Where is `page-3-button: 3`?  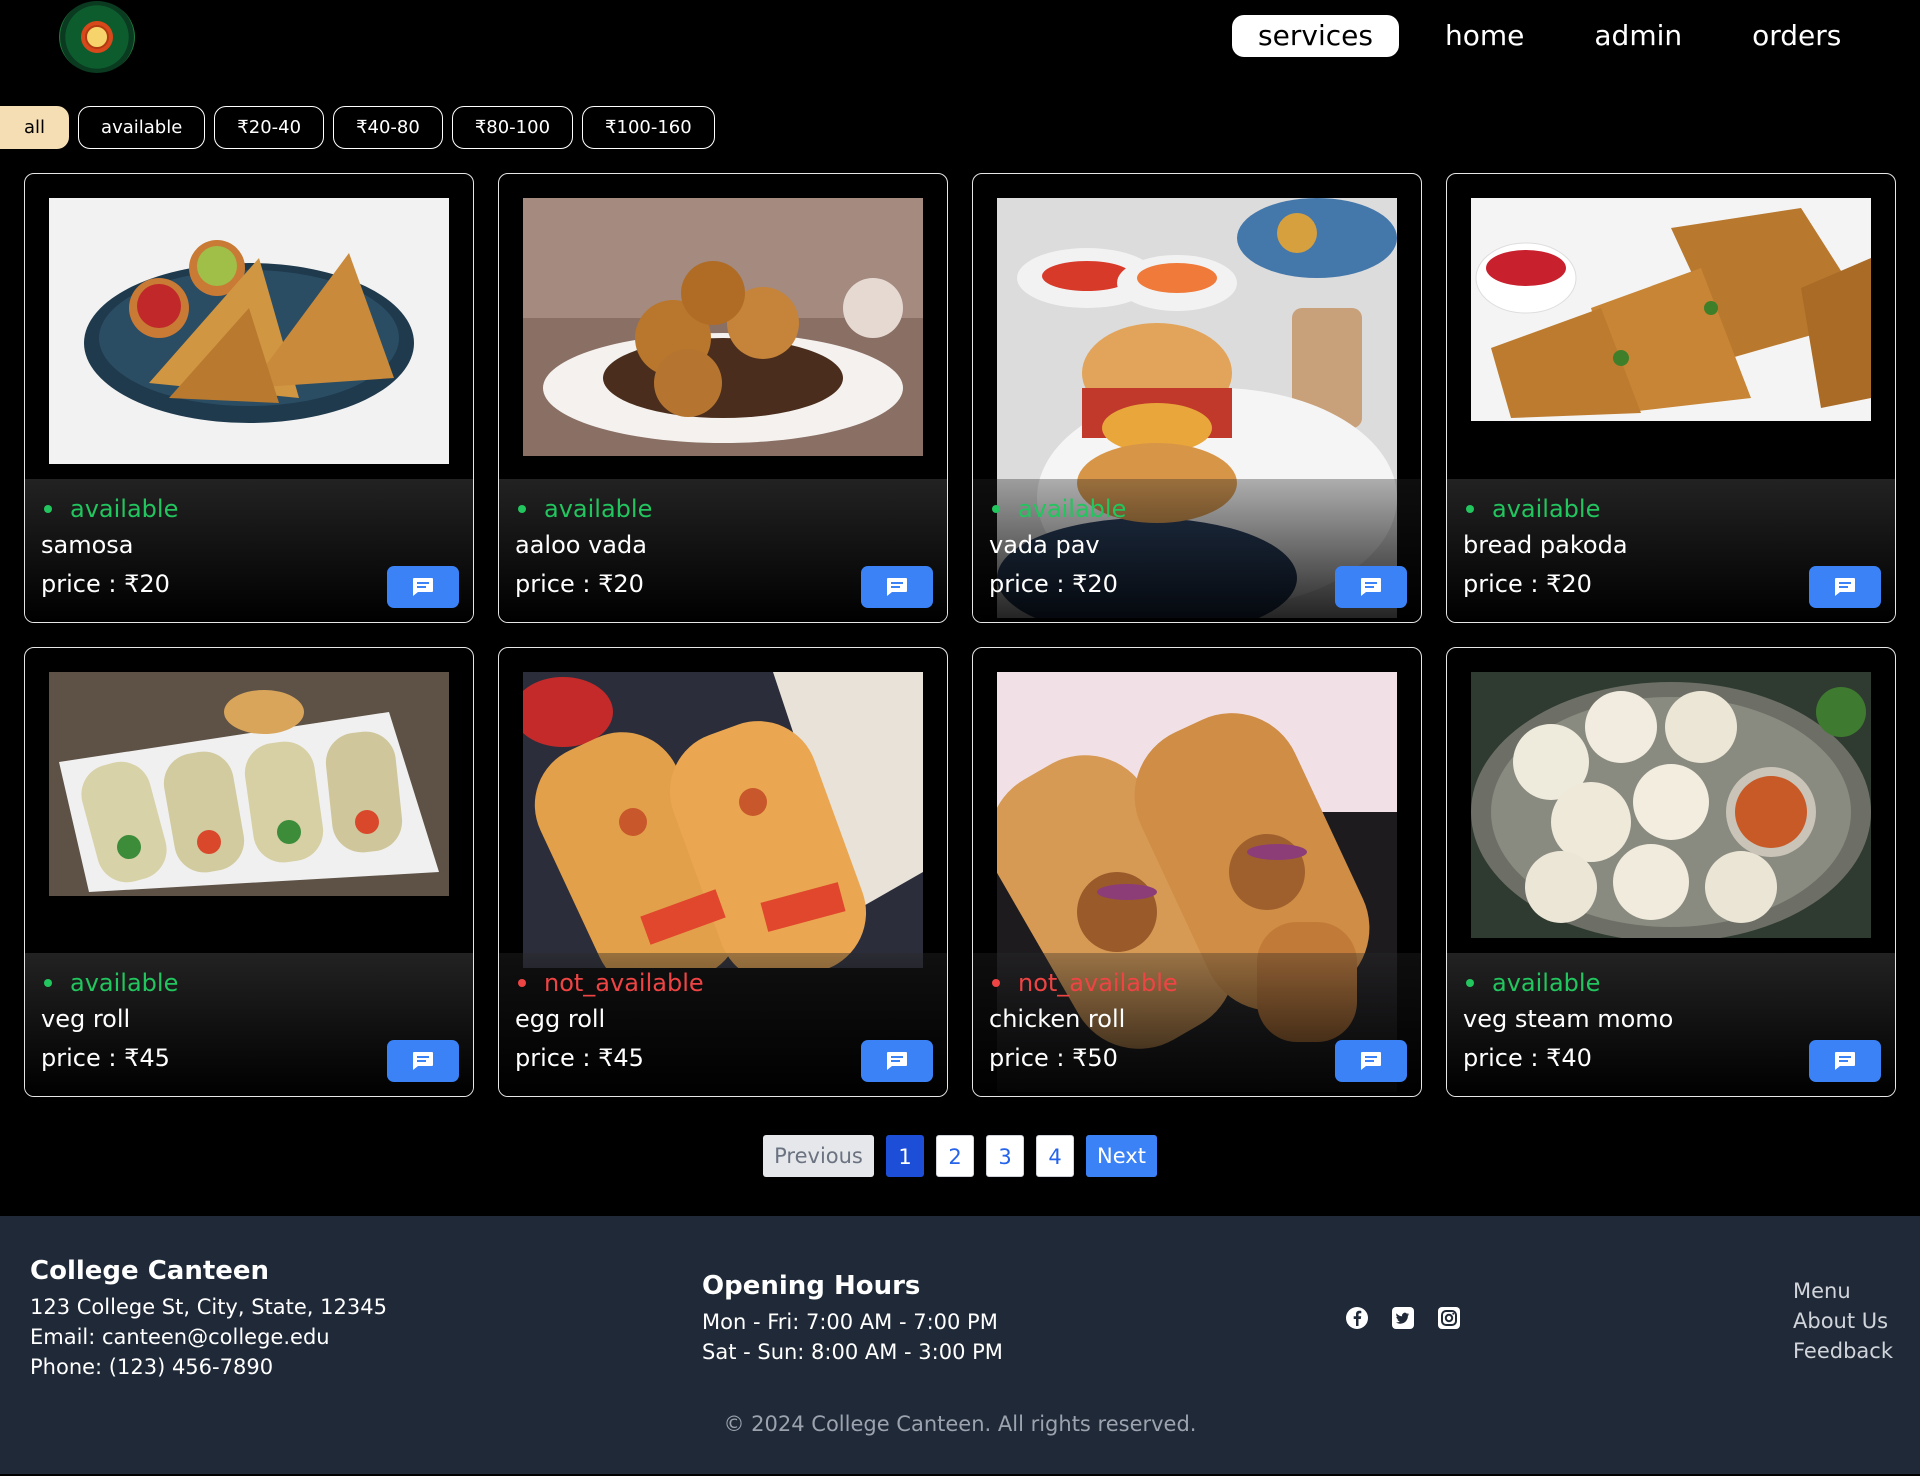 page-3-button: 3 is located at coordinates (1005, 1156).